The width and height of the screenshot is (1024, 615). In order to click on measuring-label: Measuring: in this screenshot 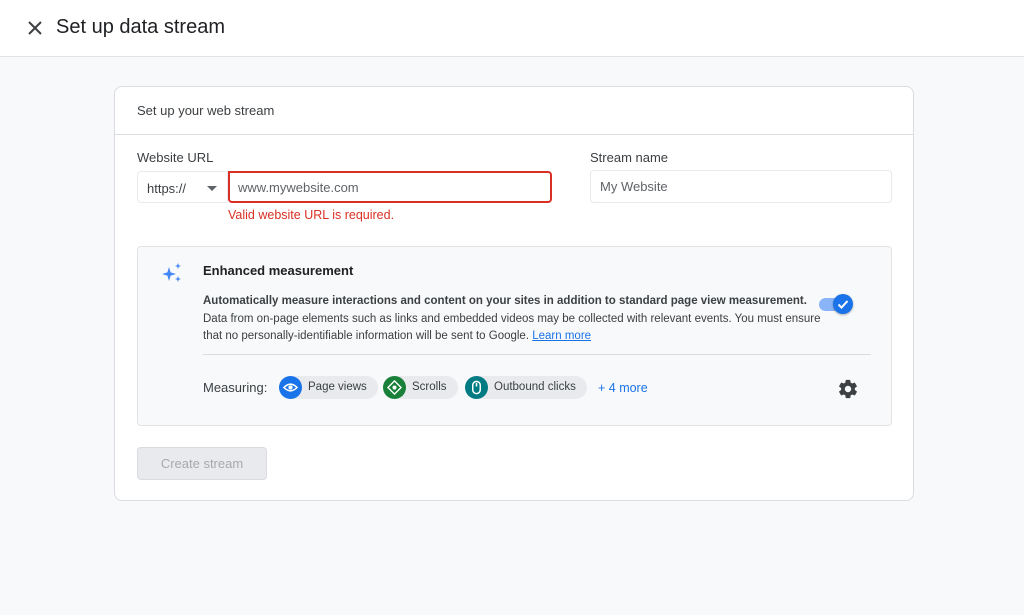, I will do `click(235, 387)`.